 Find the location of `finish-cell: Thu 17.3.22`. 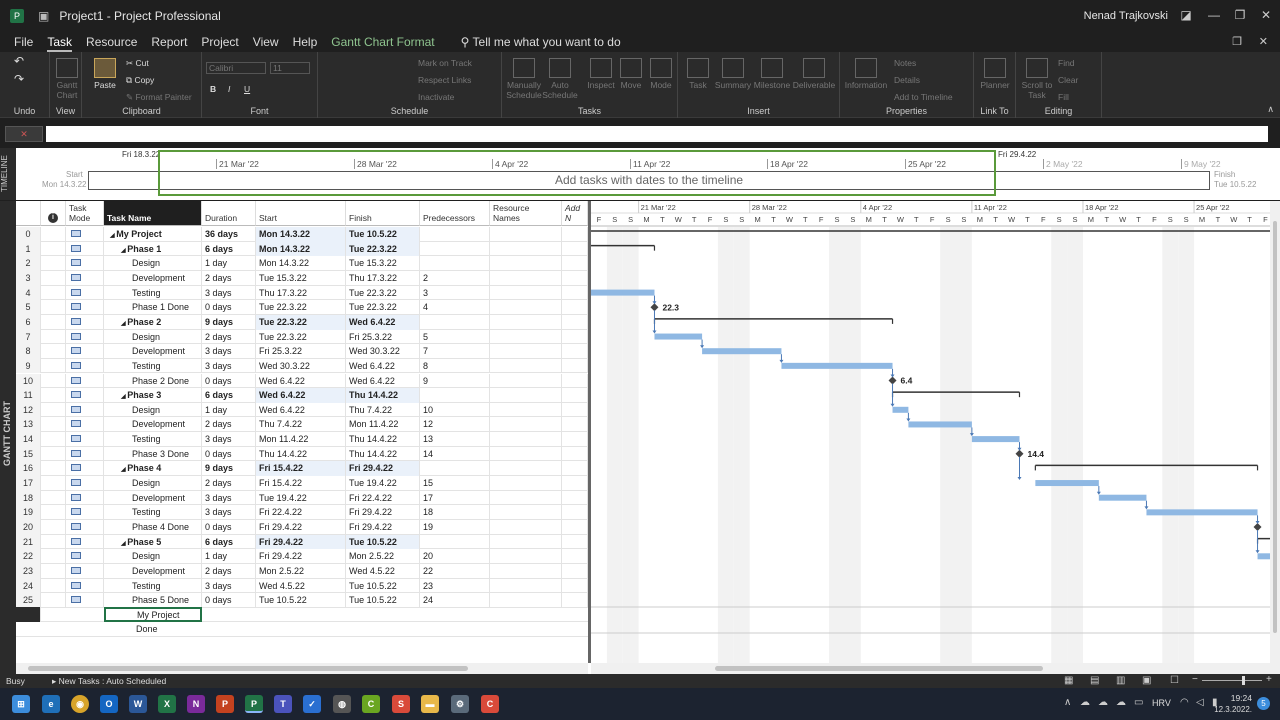

finish-cell: Thu 17.3.22 is located at coordinates (383, 278).